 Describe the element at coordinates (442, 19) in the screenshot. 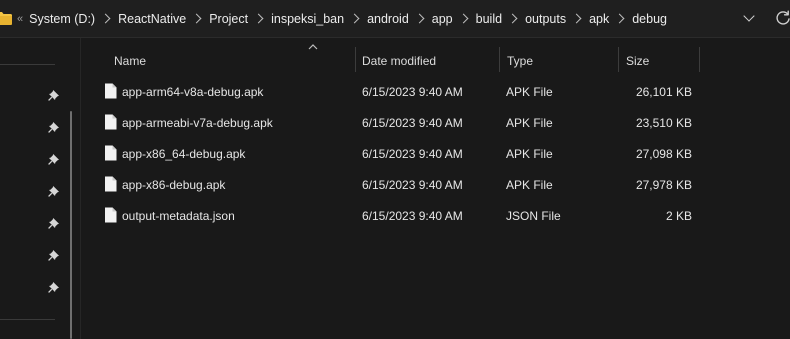

I see `breadcrumb-item-app: app` at that location.